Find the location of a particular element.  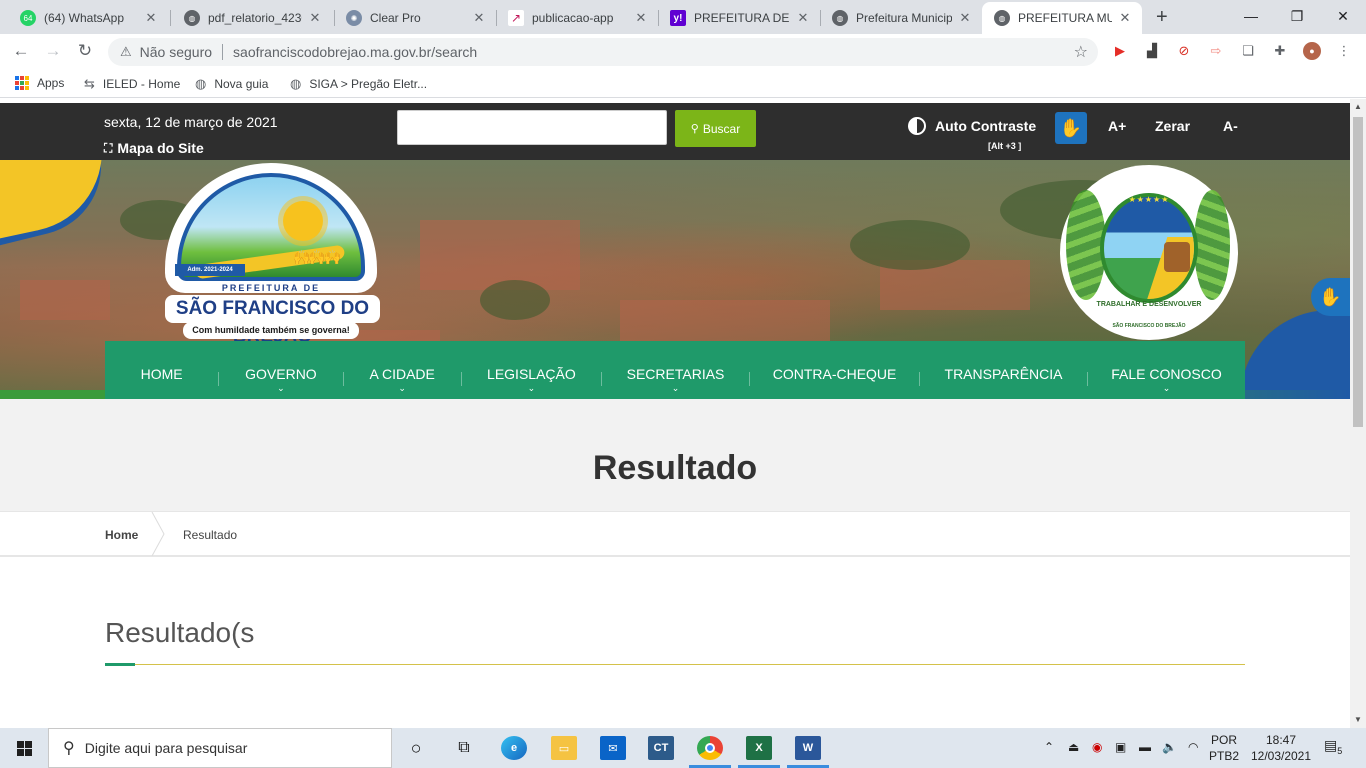

search-button: ⚲ Buscar is located at coordinates (715, 128).